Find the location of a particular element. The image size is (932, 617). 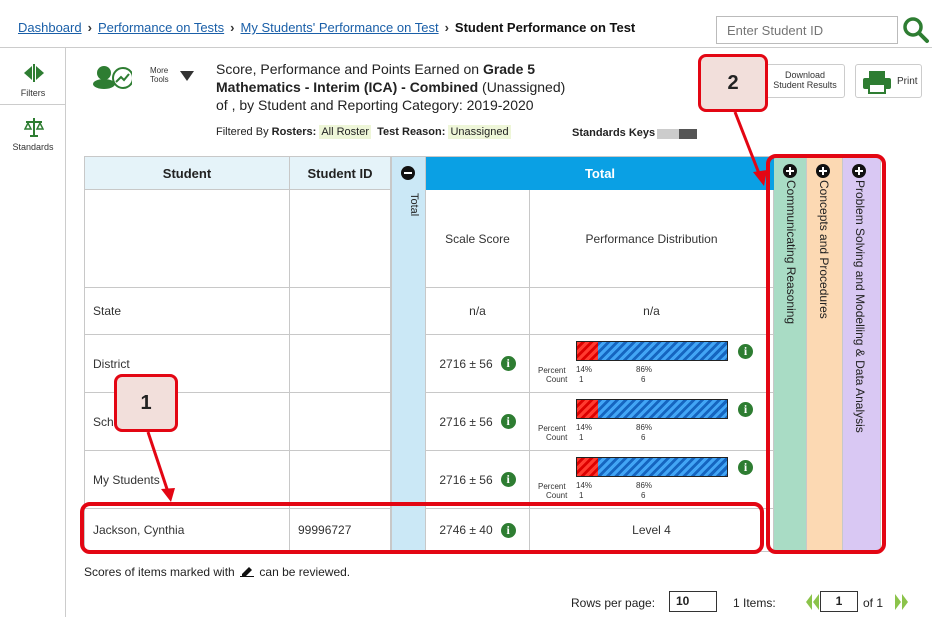

note-text: Scores of items marked with is located at coordinates (159, 572).